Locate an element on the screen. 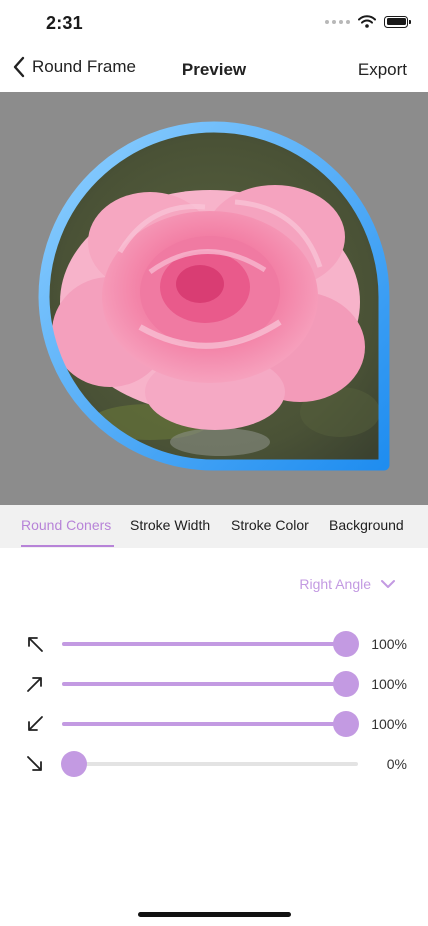 This screenshot has width=428, height=926. slider-row-bottom-left: 100% is located at coordinates (214, 724).